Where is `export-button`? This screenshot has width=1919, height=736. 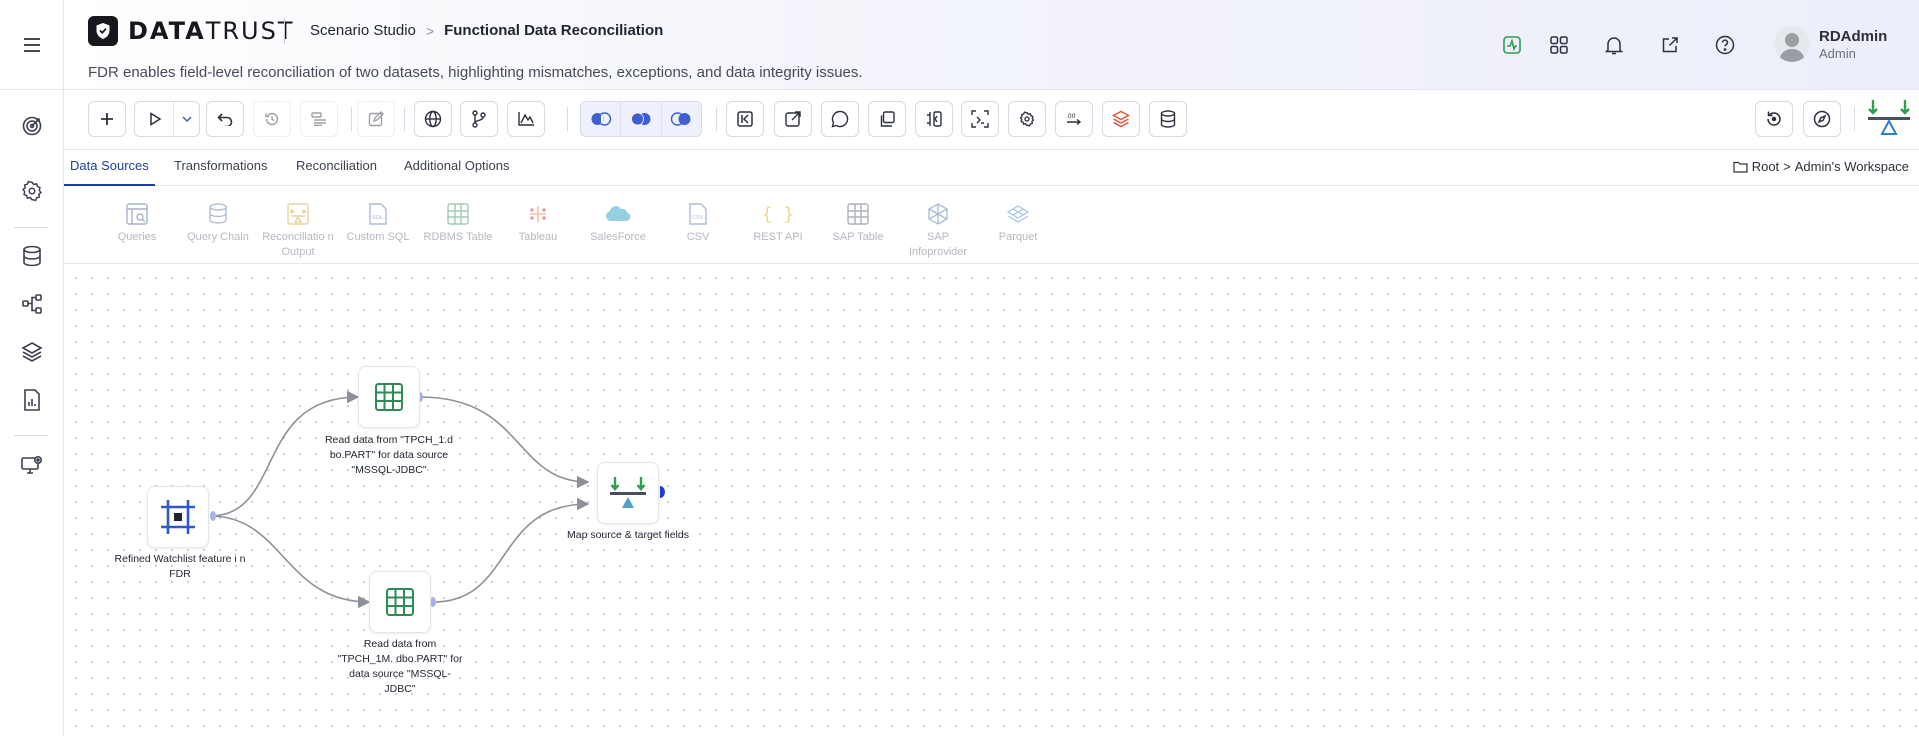
export-button is located at coordinates (793, 119).